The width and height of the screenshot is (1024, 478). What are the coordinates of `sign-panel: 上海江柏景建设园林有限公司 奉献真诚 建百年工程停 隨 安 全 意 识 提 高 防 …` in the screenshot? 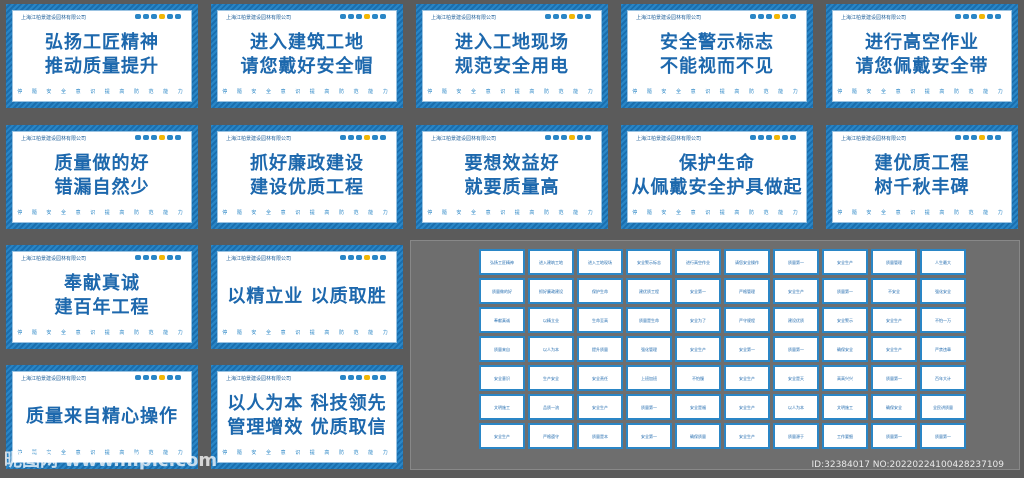 It's located at (102, 297).